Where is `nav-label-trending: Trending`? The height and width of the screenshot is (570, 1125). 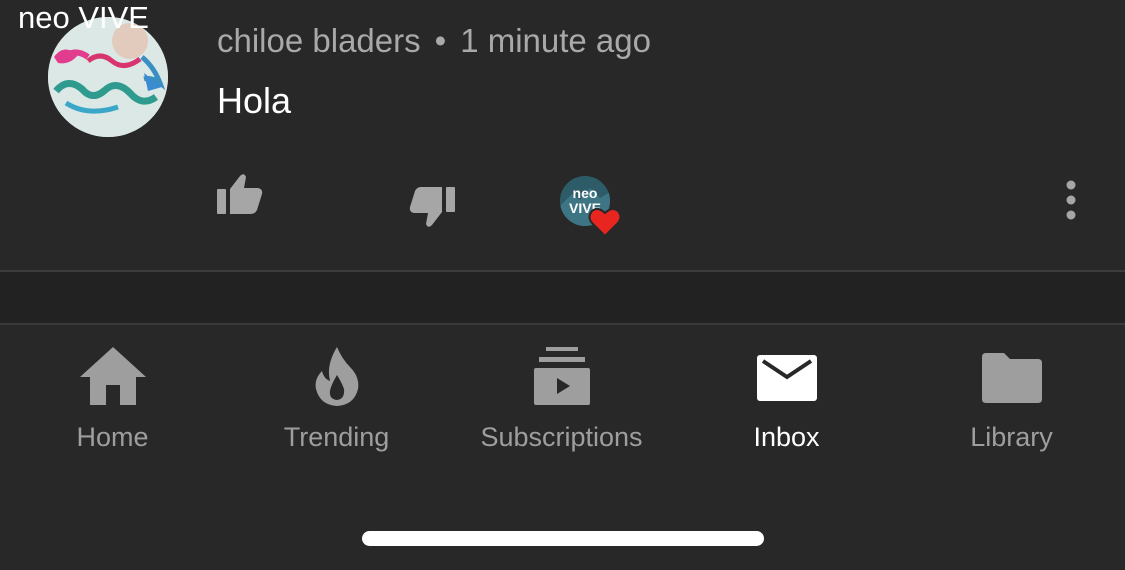 nav-label-trending: Trending is located at coordinates (336, 437).